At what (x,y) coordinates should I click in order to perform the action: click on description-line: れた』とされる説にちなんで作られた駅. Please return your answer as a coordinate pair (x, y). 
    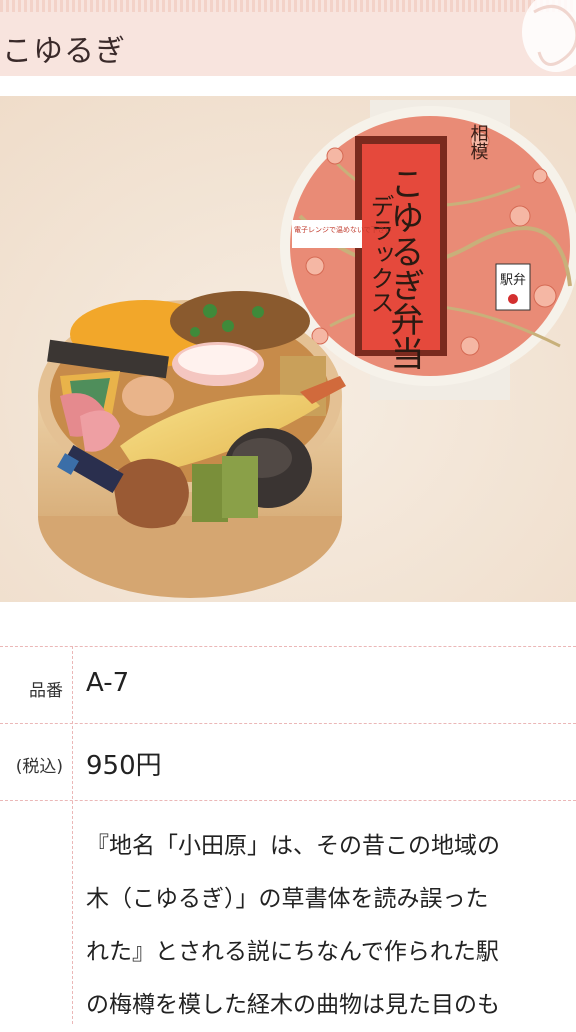
    Looking at the image, I should click on (292, 952).